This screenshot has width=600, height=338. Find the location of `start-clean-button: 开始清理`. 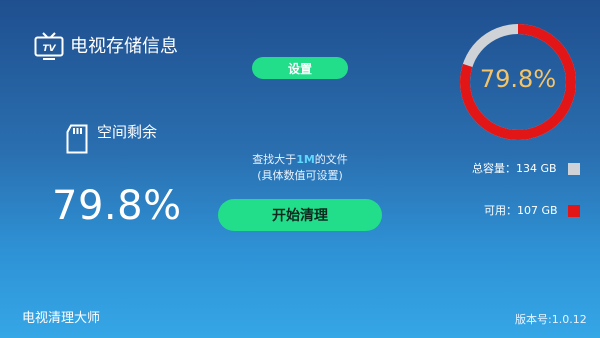

start-clean-button: 开始清理 is located at coordinates (300, 215).